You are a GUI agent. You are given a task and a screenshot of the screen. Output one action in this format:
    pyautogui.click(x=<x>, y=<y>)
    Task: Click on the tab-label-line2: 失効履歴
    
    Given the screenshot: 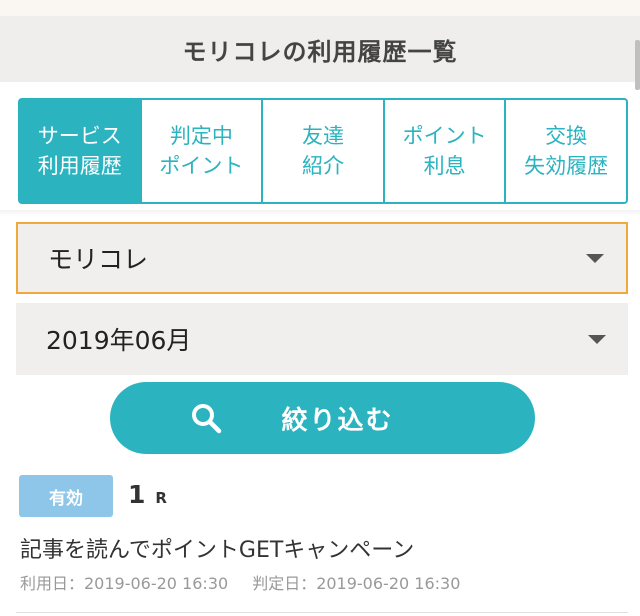 What is the action you would take?
    pyautogui.click(x=566, y=166)
    